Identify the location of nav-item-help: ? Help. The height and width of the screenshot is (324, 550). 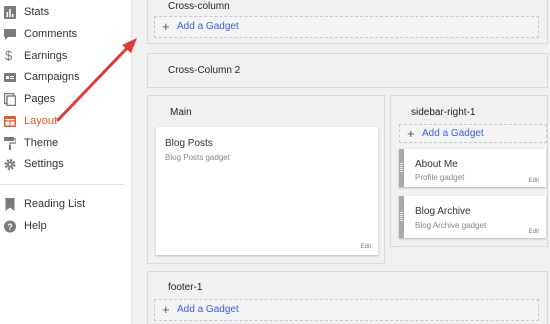
(65, 227).